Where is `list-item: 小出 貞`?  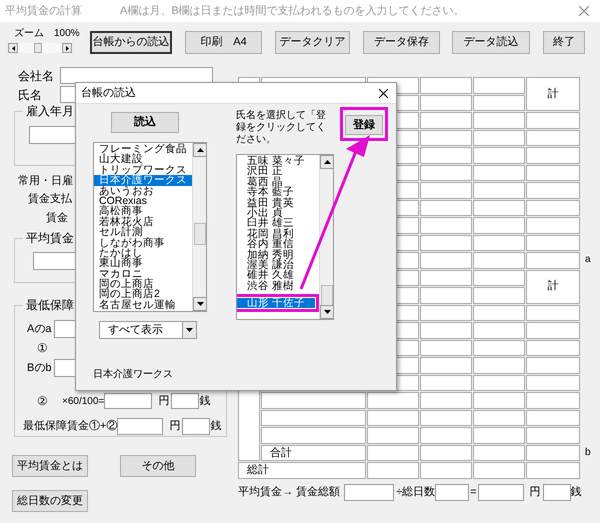 list-item: 小出 貞 is located at coordinates (278, 213).